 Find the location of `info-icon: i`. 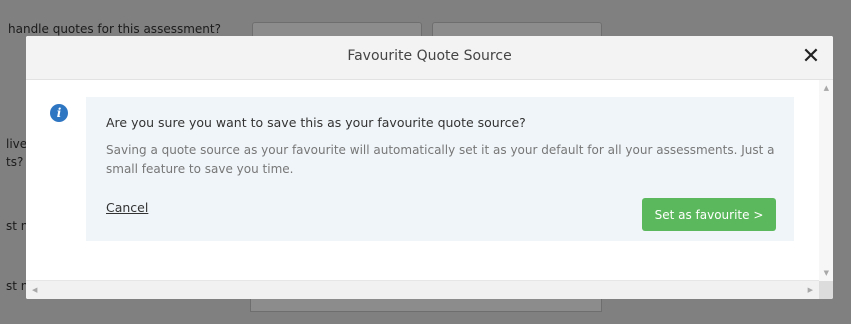

info-icon: i is located at coordinates (59, 113).